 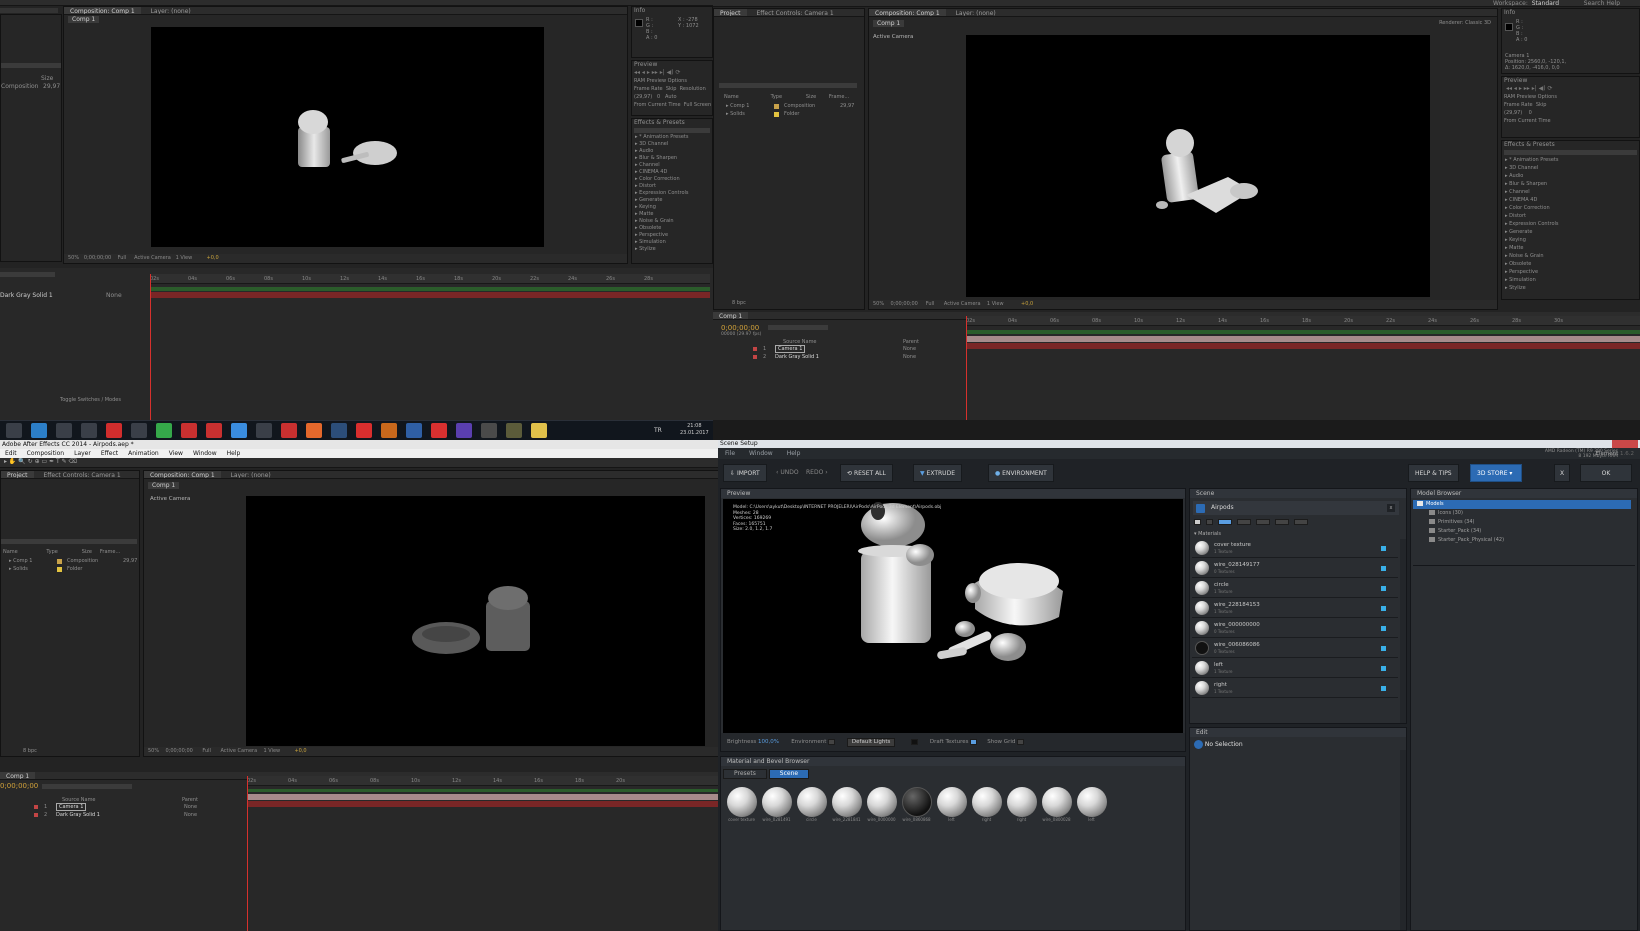 I want to click on zoom-level-bl: 50%, so click(x=153, y=751).